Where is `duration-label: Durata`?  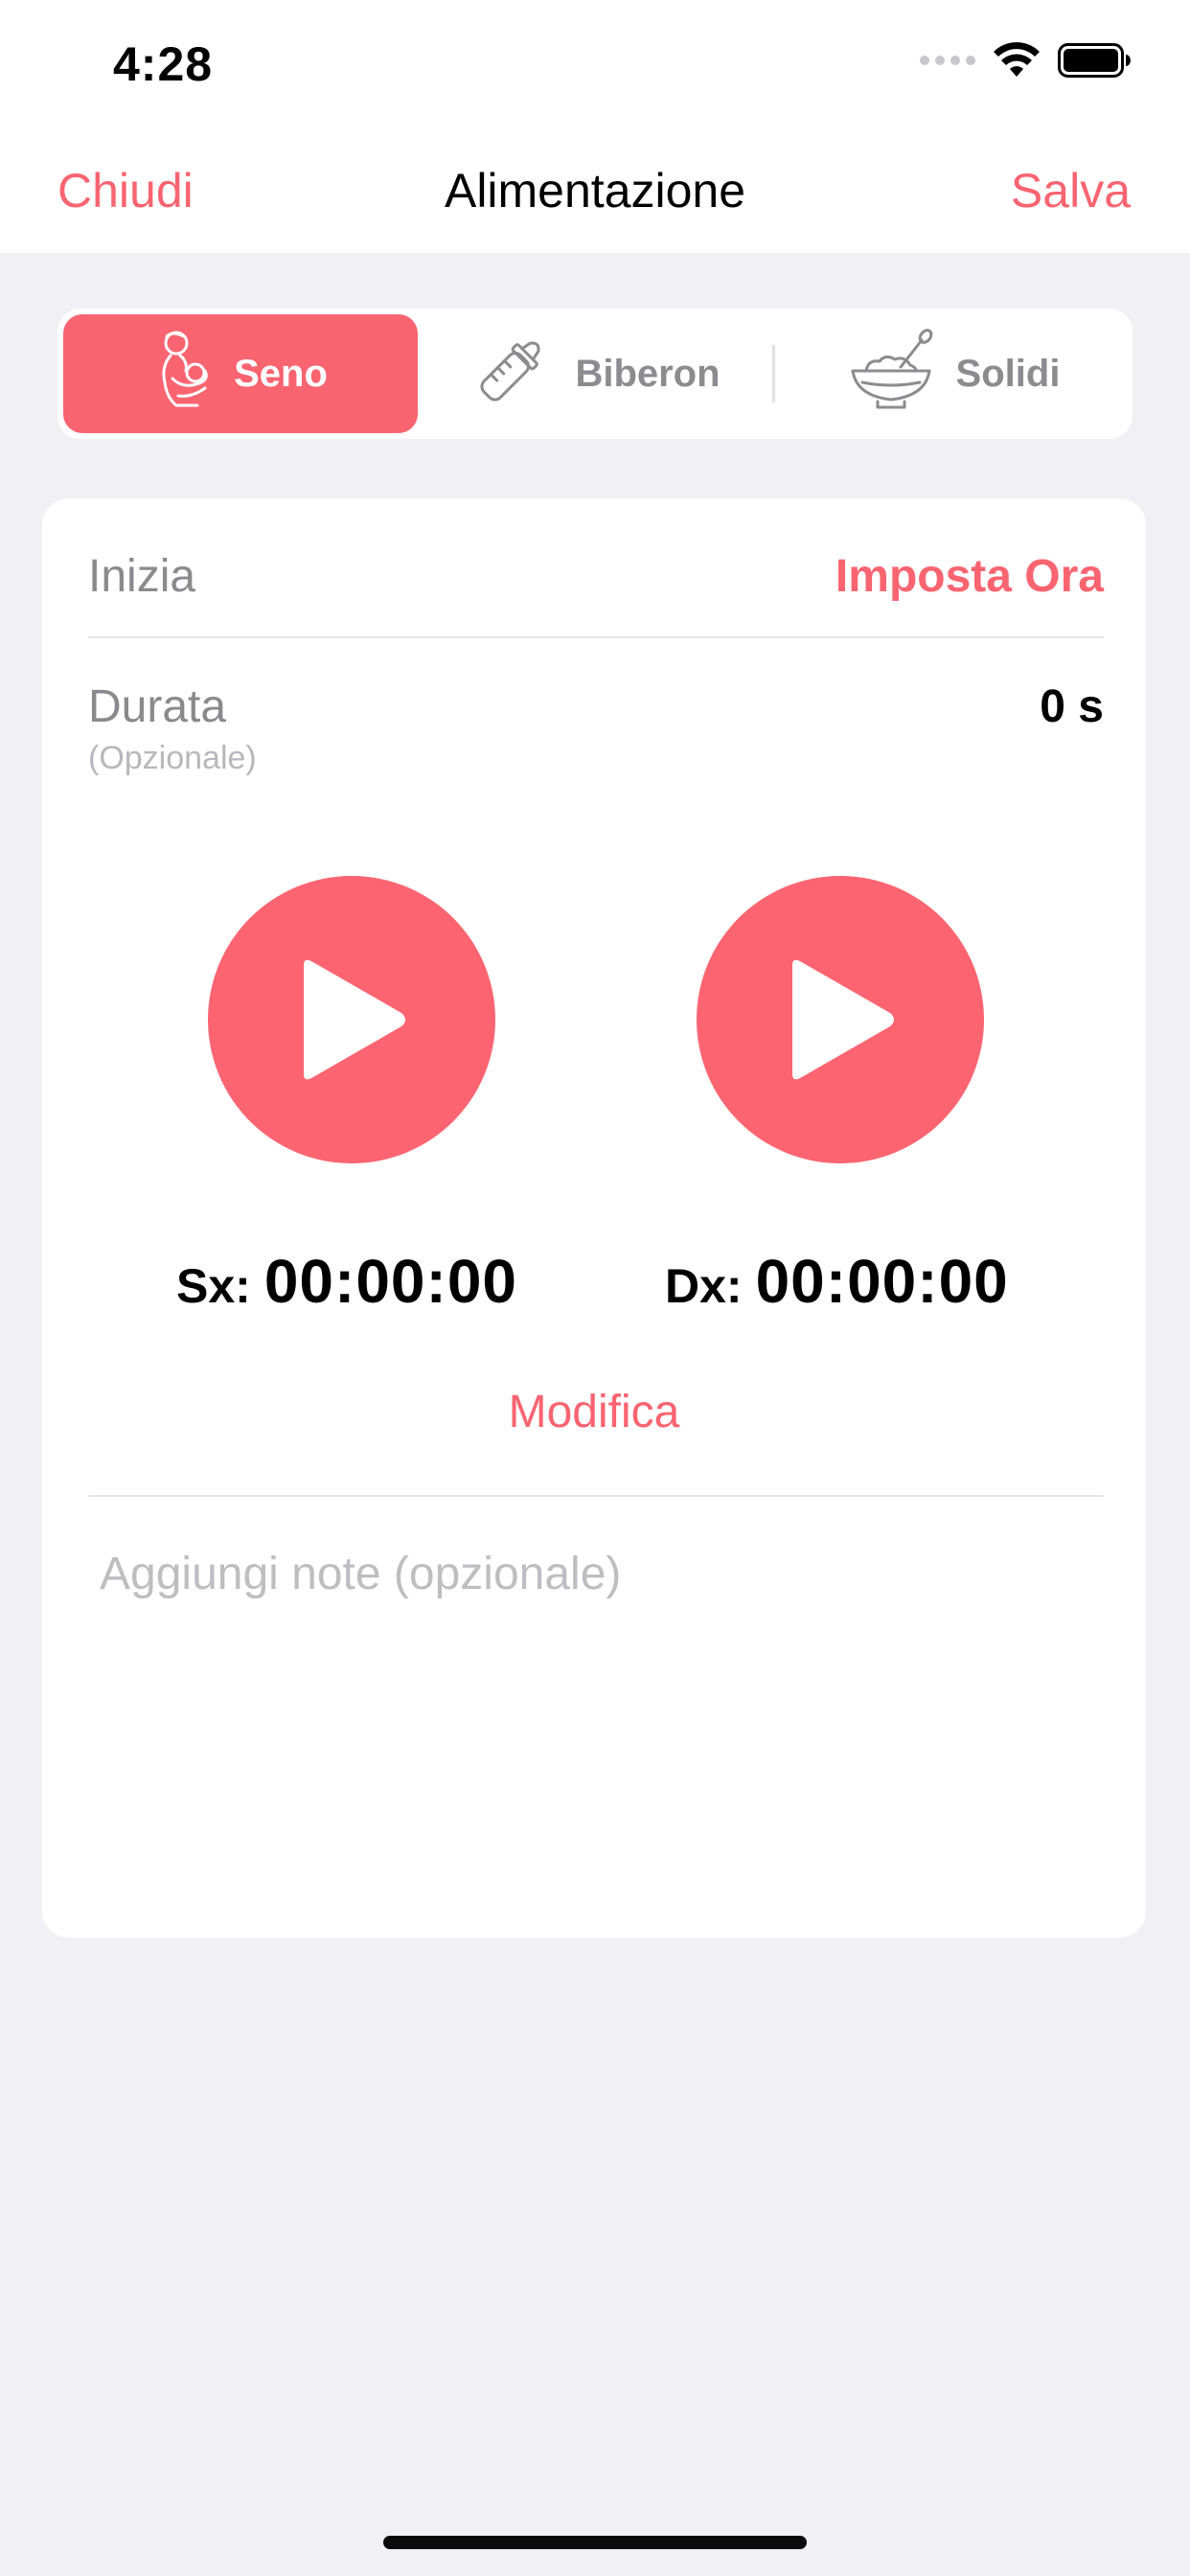
duration-label: Durata is located at coordinates (158, 706).